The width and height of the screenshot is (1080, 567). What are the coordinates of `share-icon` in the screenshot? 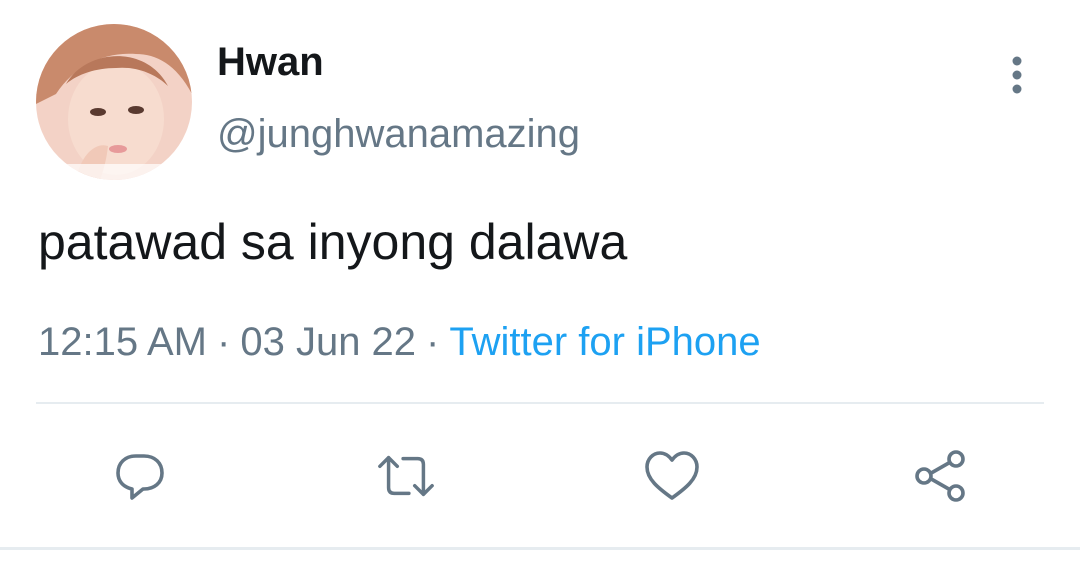 It's located at (940, 476).